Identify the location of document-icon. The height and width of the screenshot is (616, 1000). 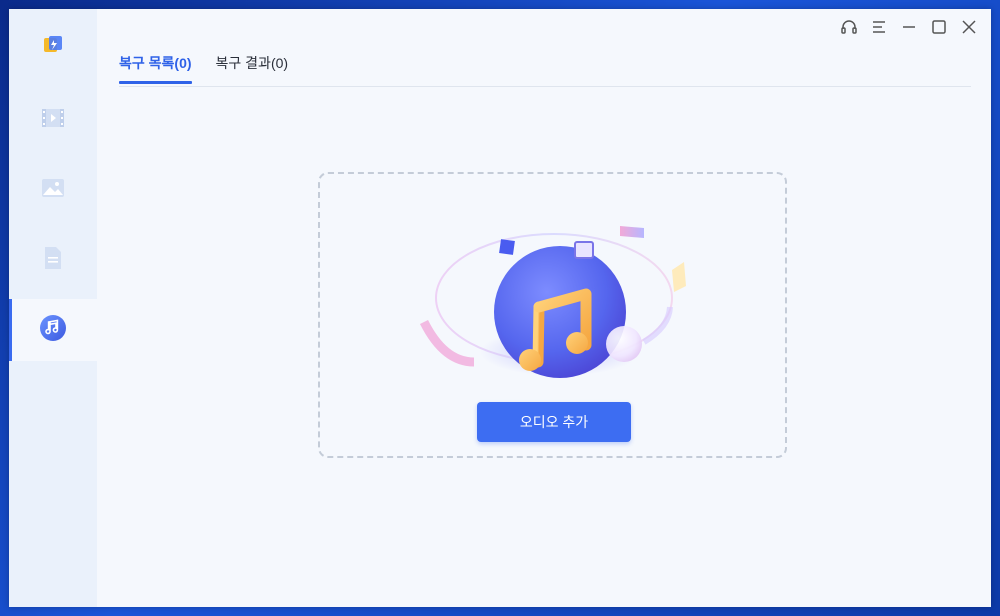
(53, 260).